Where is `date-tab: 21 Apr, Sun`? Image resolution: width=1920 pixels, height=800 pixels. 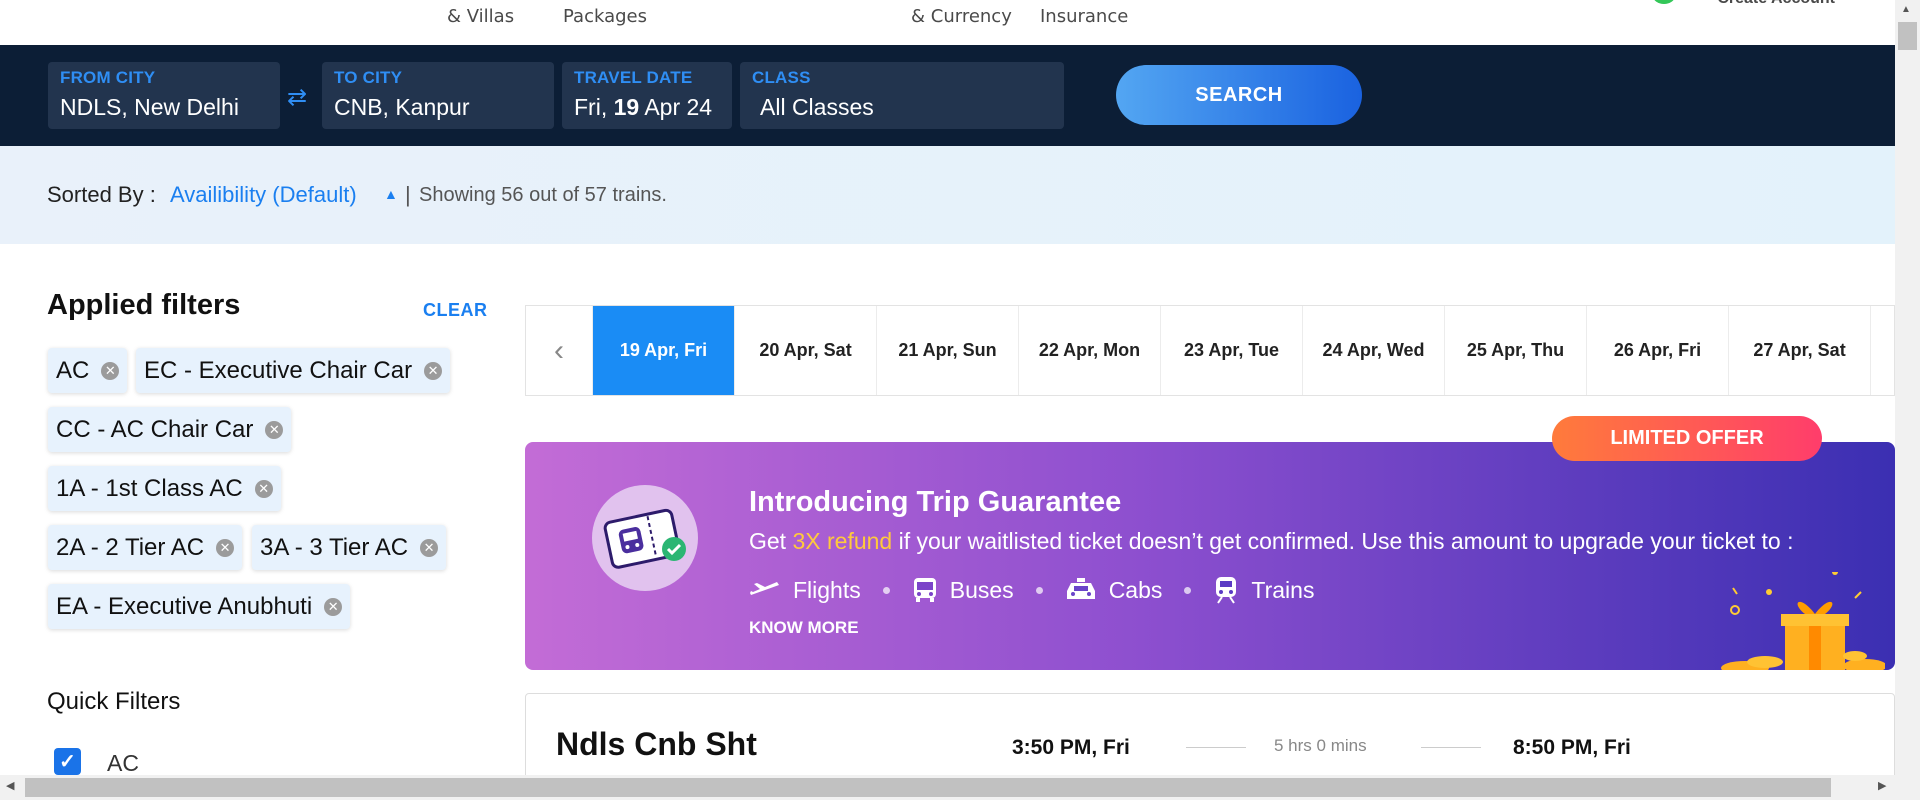 date-tab: 21 Apr, Sun is located at coordinates (947, 350).